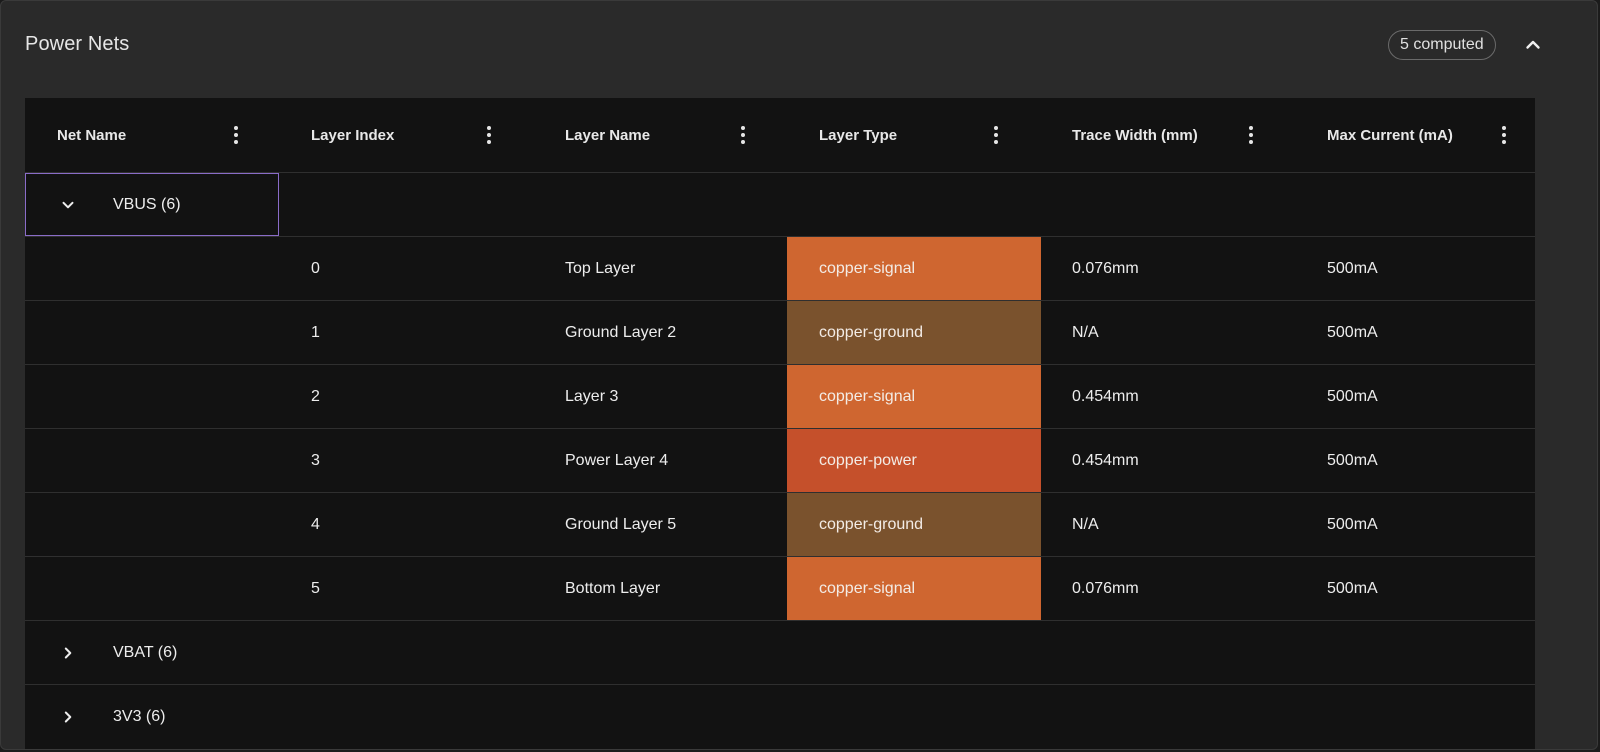 Image resolution: width=1600 pixels, height=752 pixels. I want to click on cell-layer-name: Bottom Layer, so click(613, 588).